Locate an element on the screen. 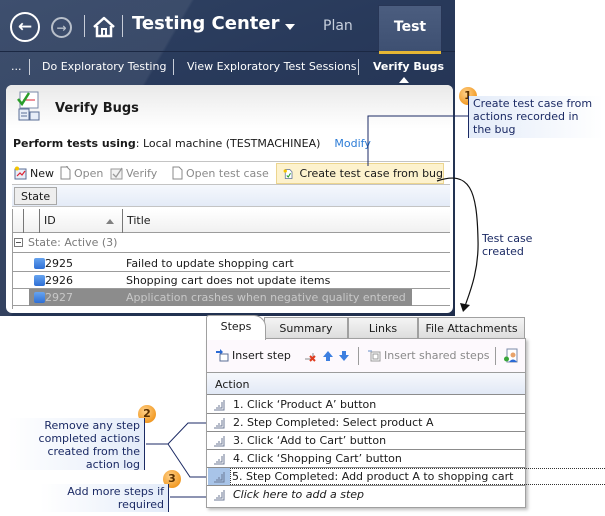 The height and width of the screenshot is (516, 605). app-title: Testing Center is located at coordinates (206, 23).